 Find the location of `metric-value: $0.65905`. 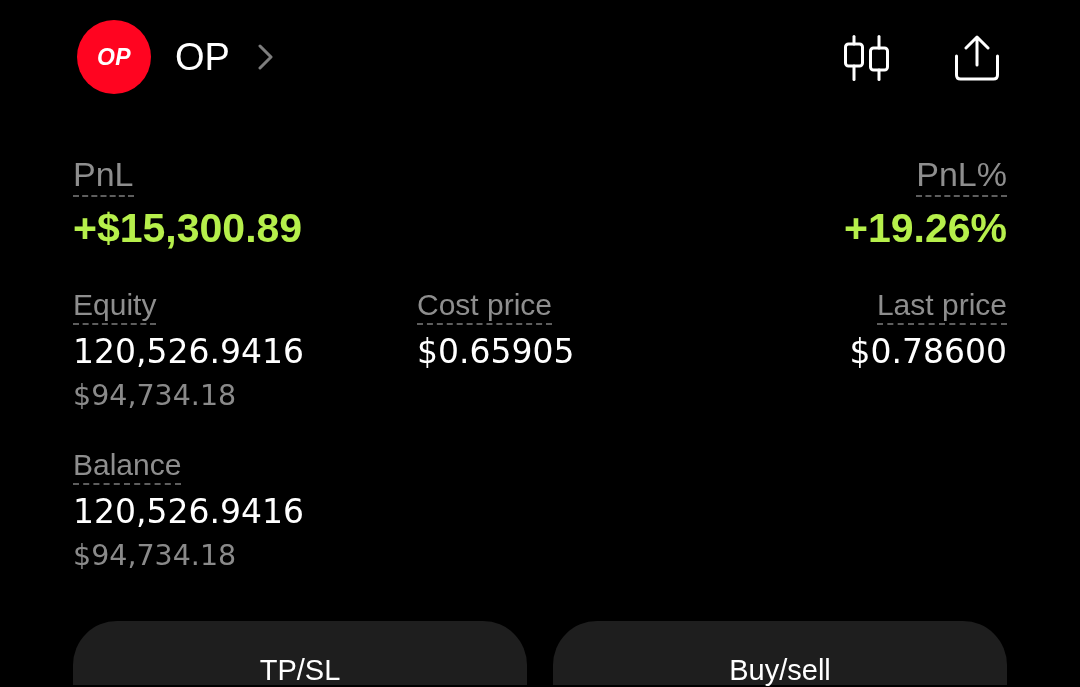

metric-value: $0.65905 is located at coordinates (496, 352).